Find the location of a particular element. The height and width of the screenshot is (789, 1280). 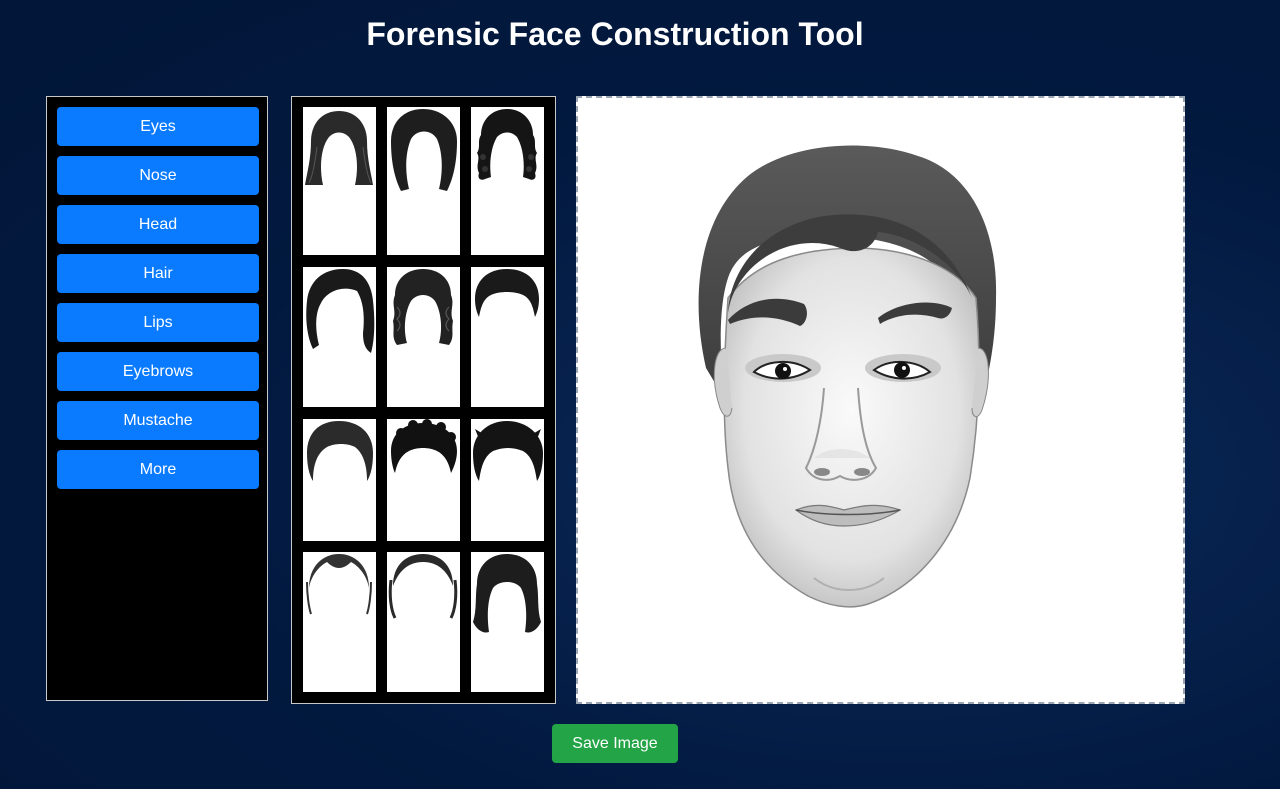

menu-button-mustache: Mustache is located at coordinates (158, 420).